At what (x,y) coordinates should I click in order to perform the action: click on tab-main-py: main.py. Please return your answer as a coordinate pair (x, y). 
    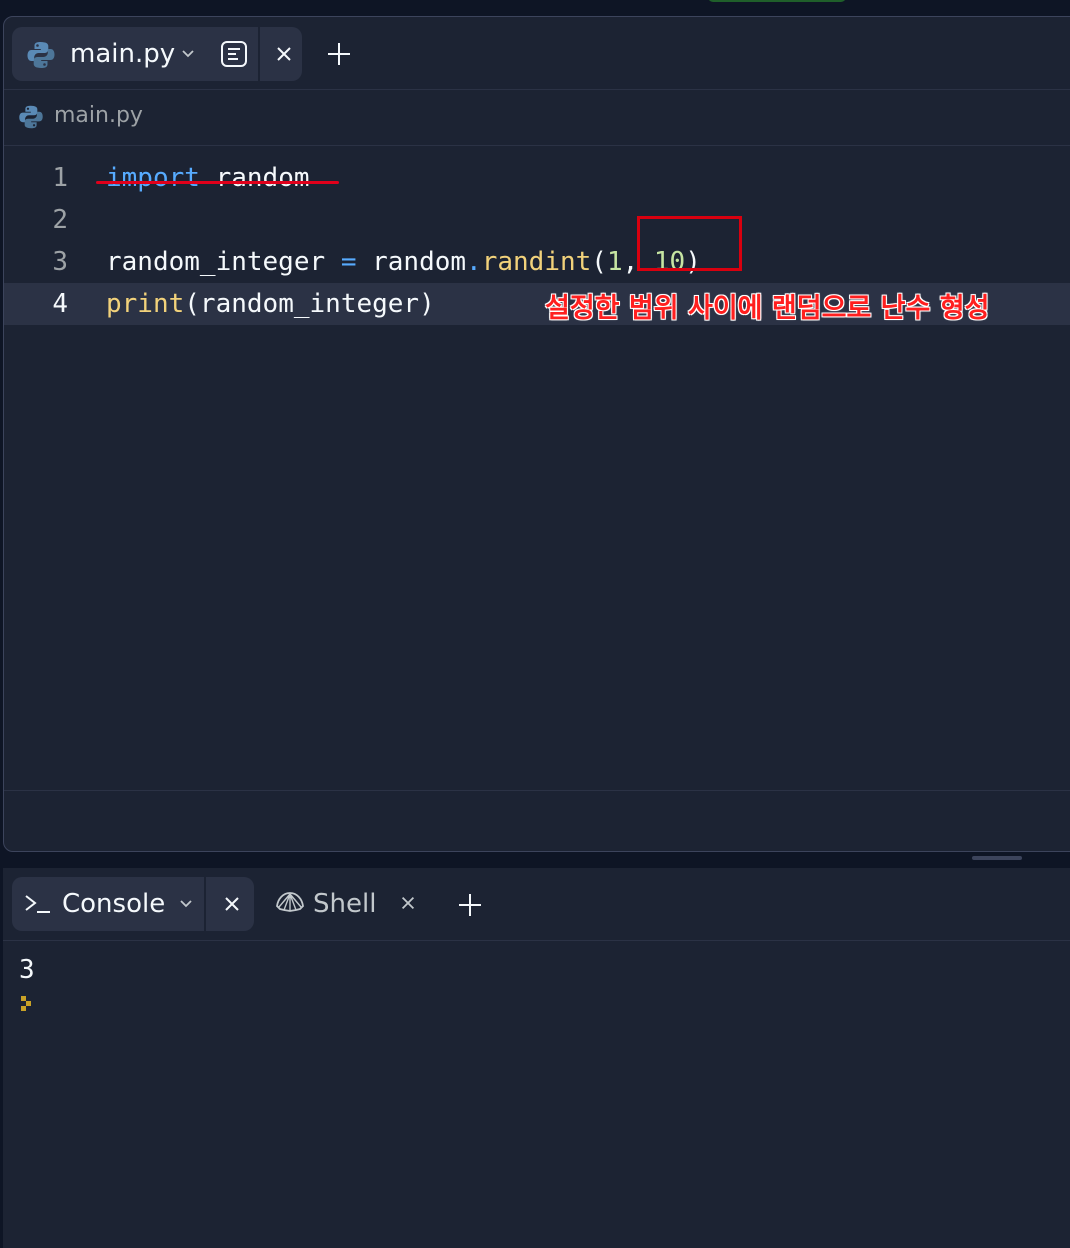
    Looking at the image, I should click on (157, 54).